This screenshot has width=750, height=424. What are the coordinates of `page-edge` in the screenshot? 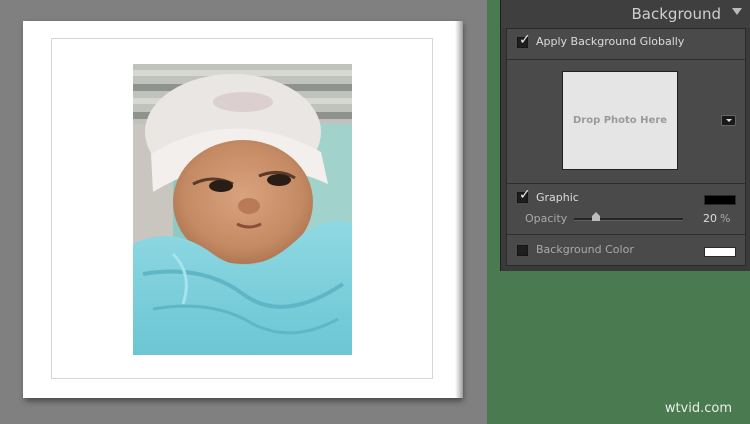 It's located at (459, 209).